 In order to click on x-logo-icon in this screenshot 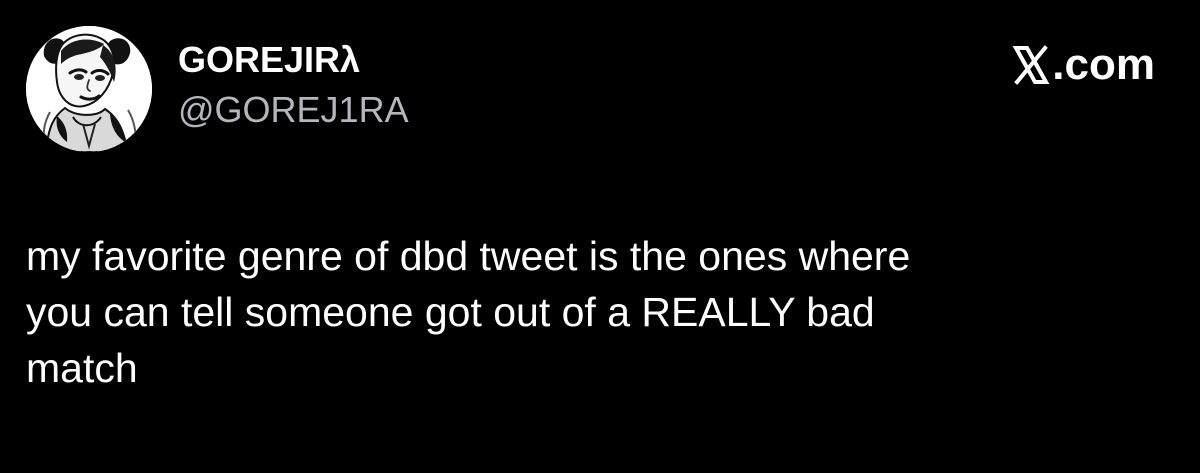, I will do `click(1031, 65)`.